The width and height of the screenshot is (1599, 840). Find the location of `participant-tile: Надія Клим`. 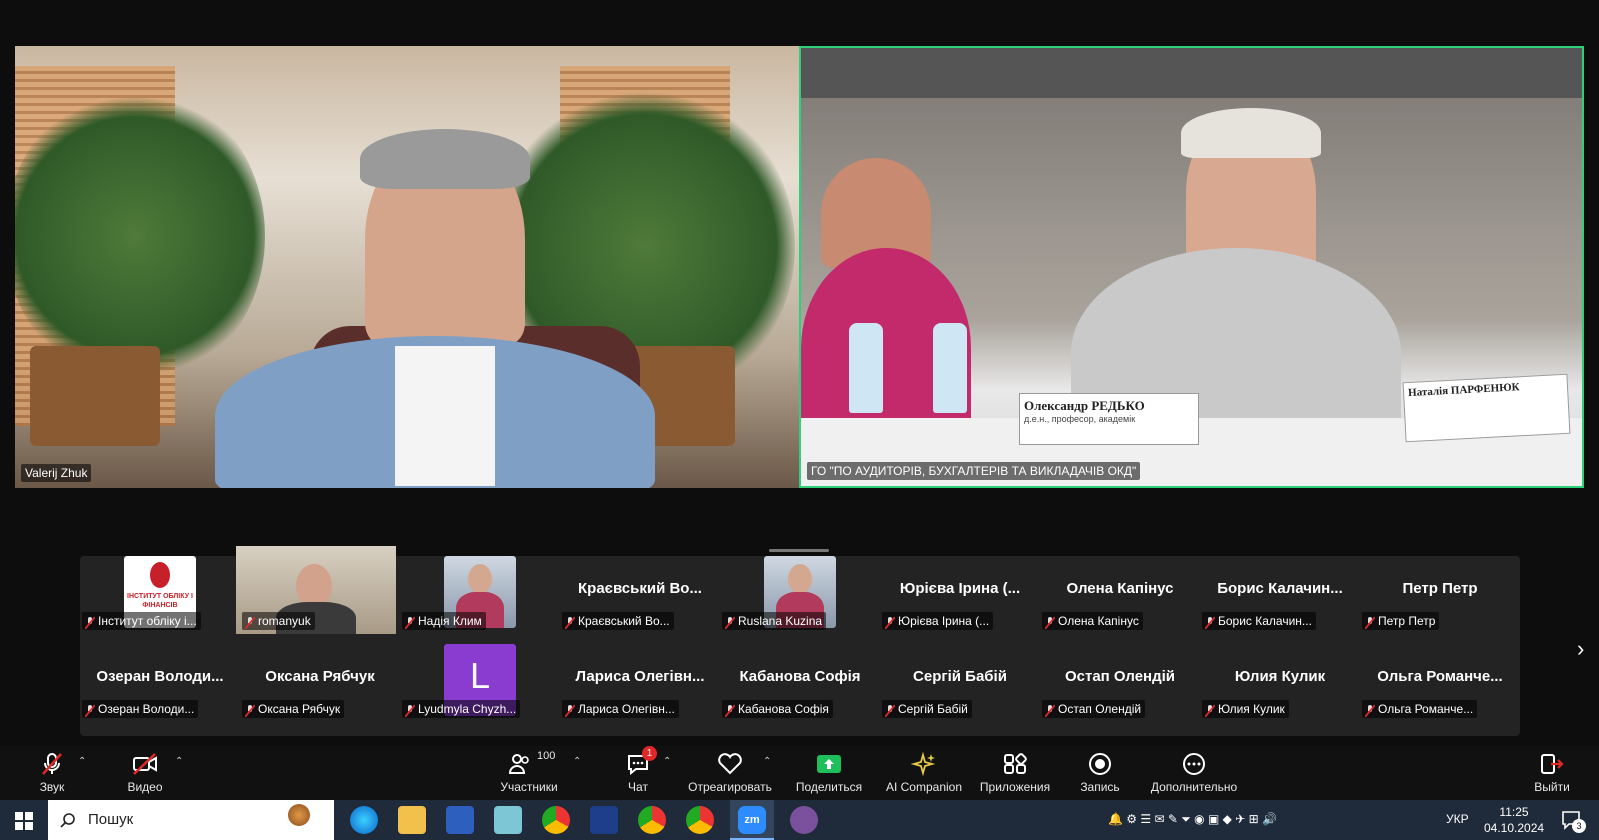

participant-tile: Надія Клим is located at coordinates (480, 590).